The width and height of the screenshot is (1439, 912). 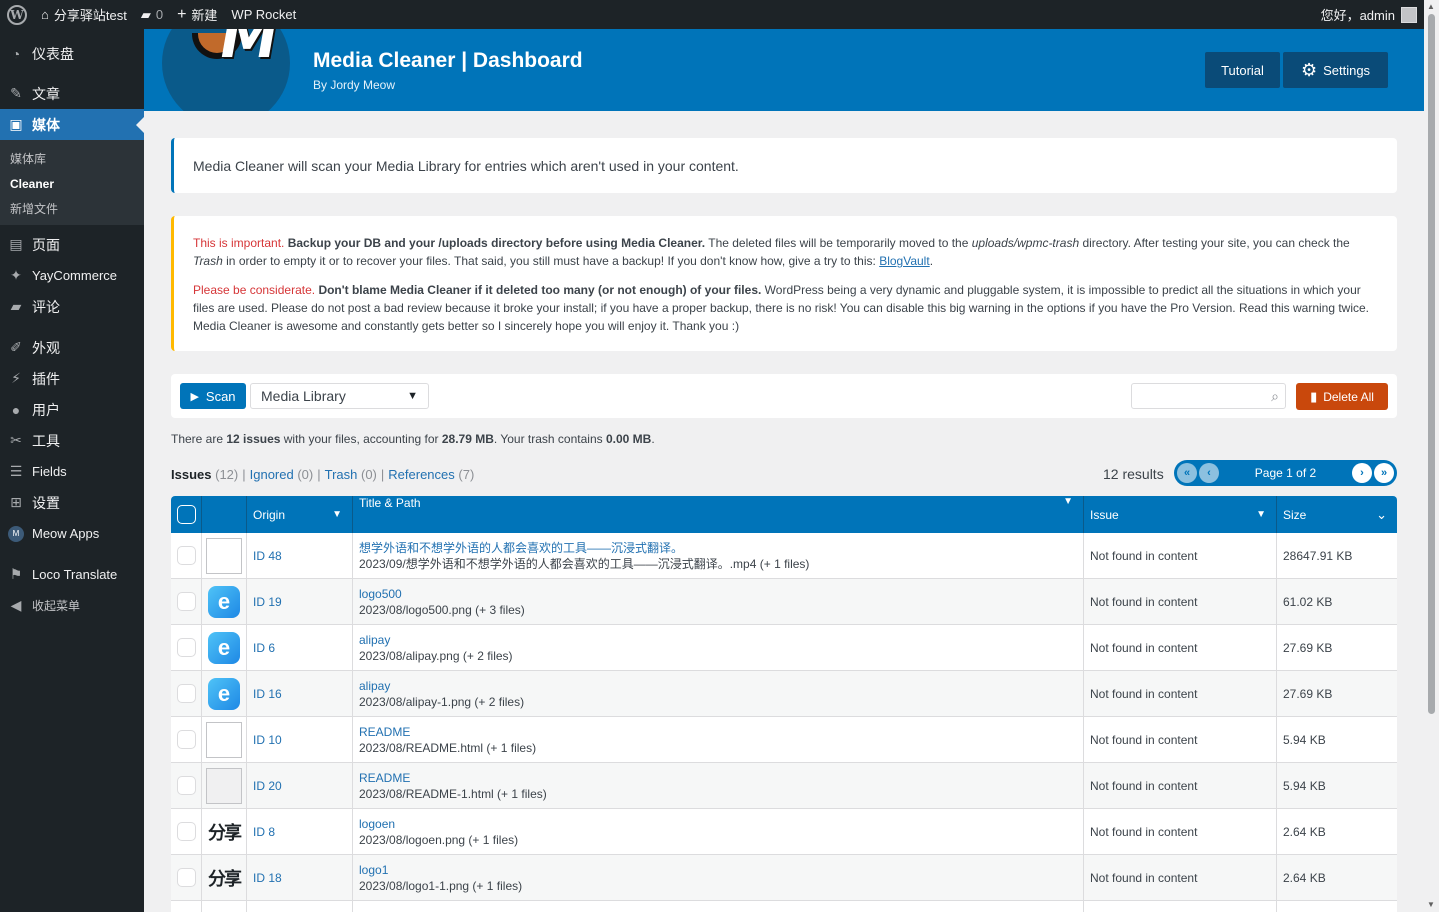 I want to click on scan-button: ▶ Scan, so click(x=213, y=396).